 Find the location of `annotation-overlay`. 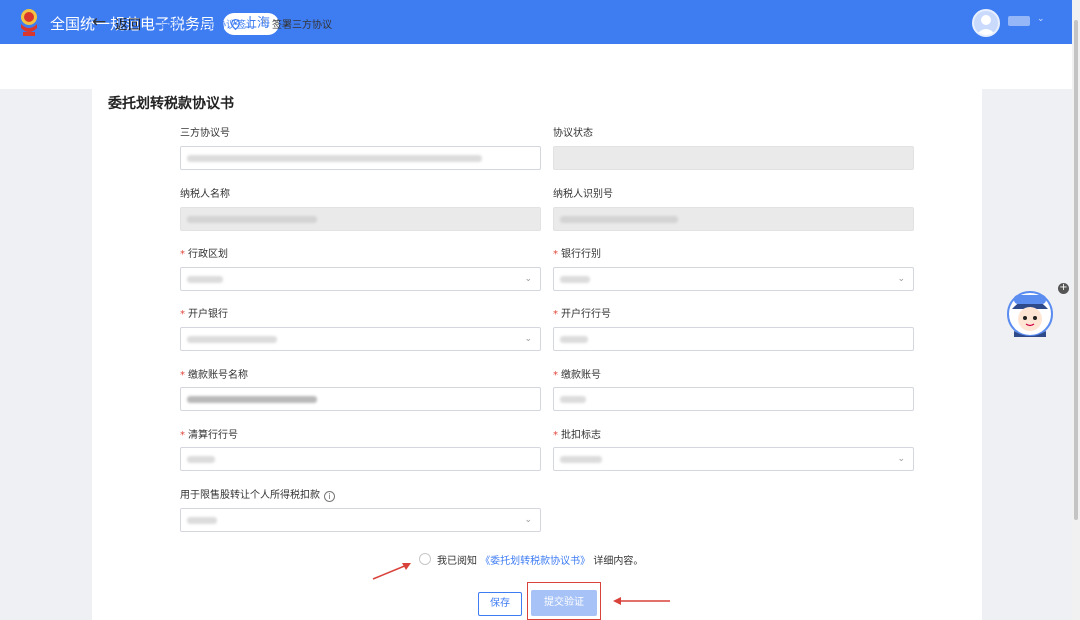

annotation-overlay is located at coordinates (521, 584).